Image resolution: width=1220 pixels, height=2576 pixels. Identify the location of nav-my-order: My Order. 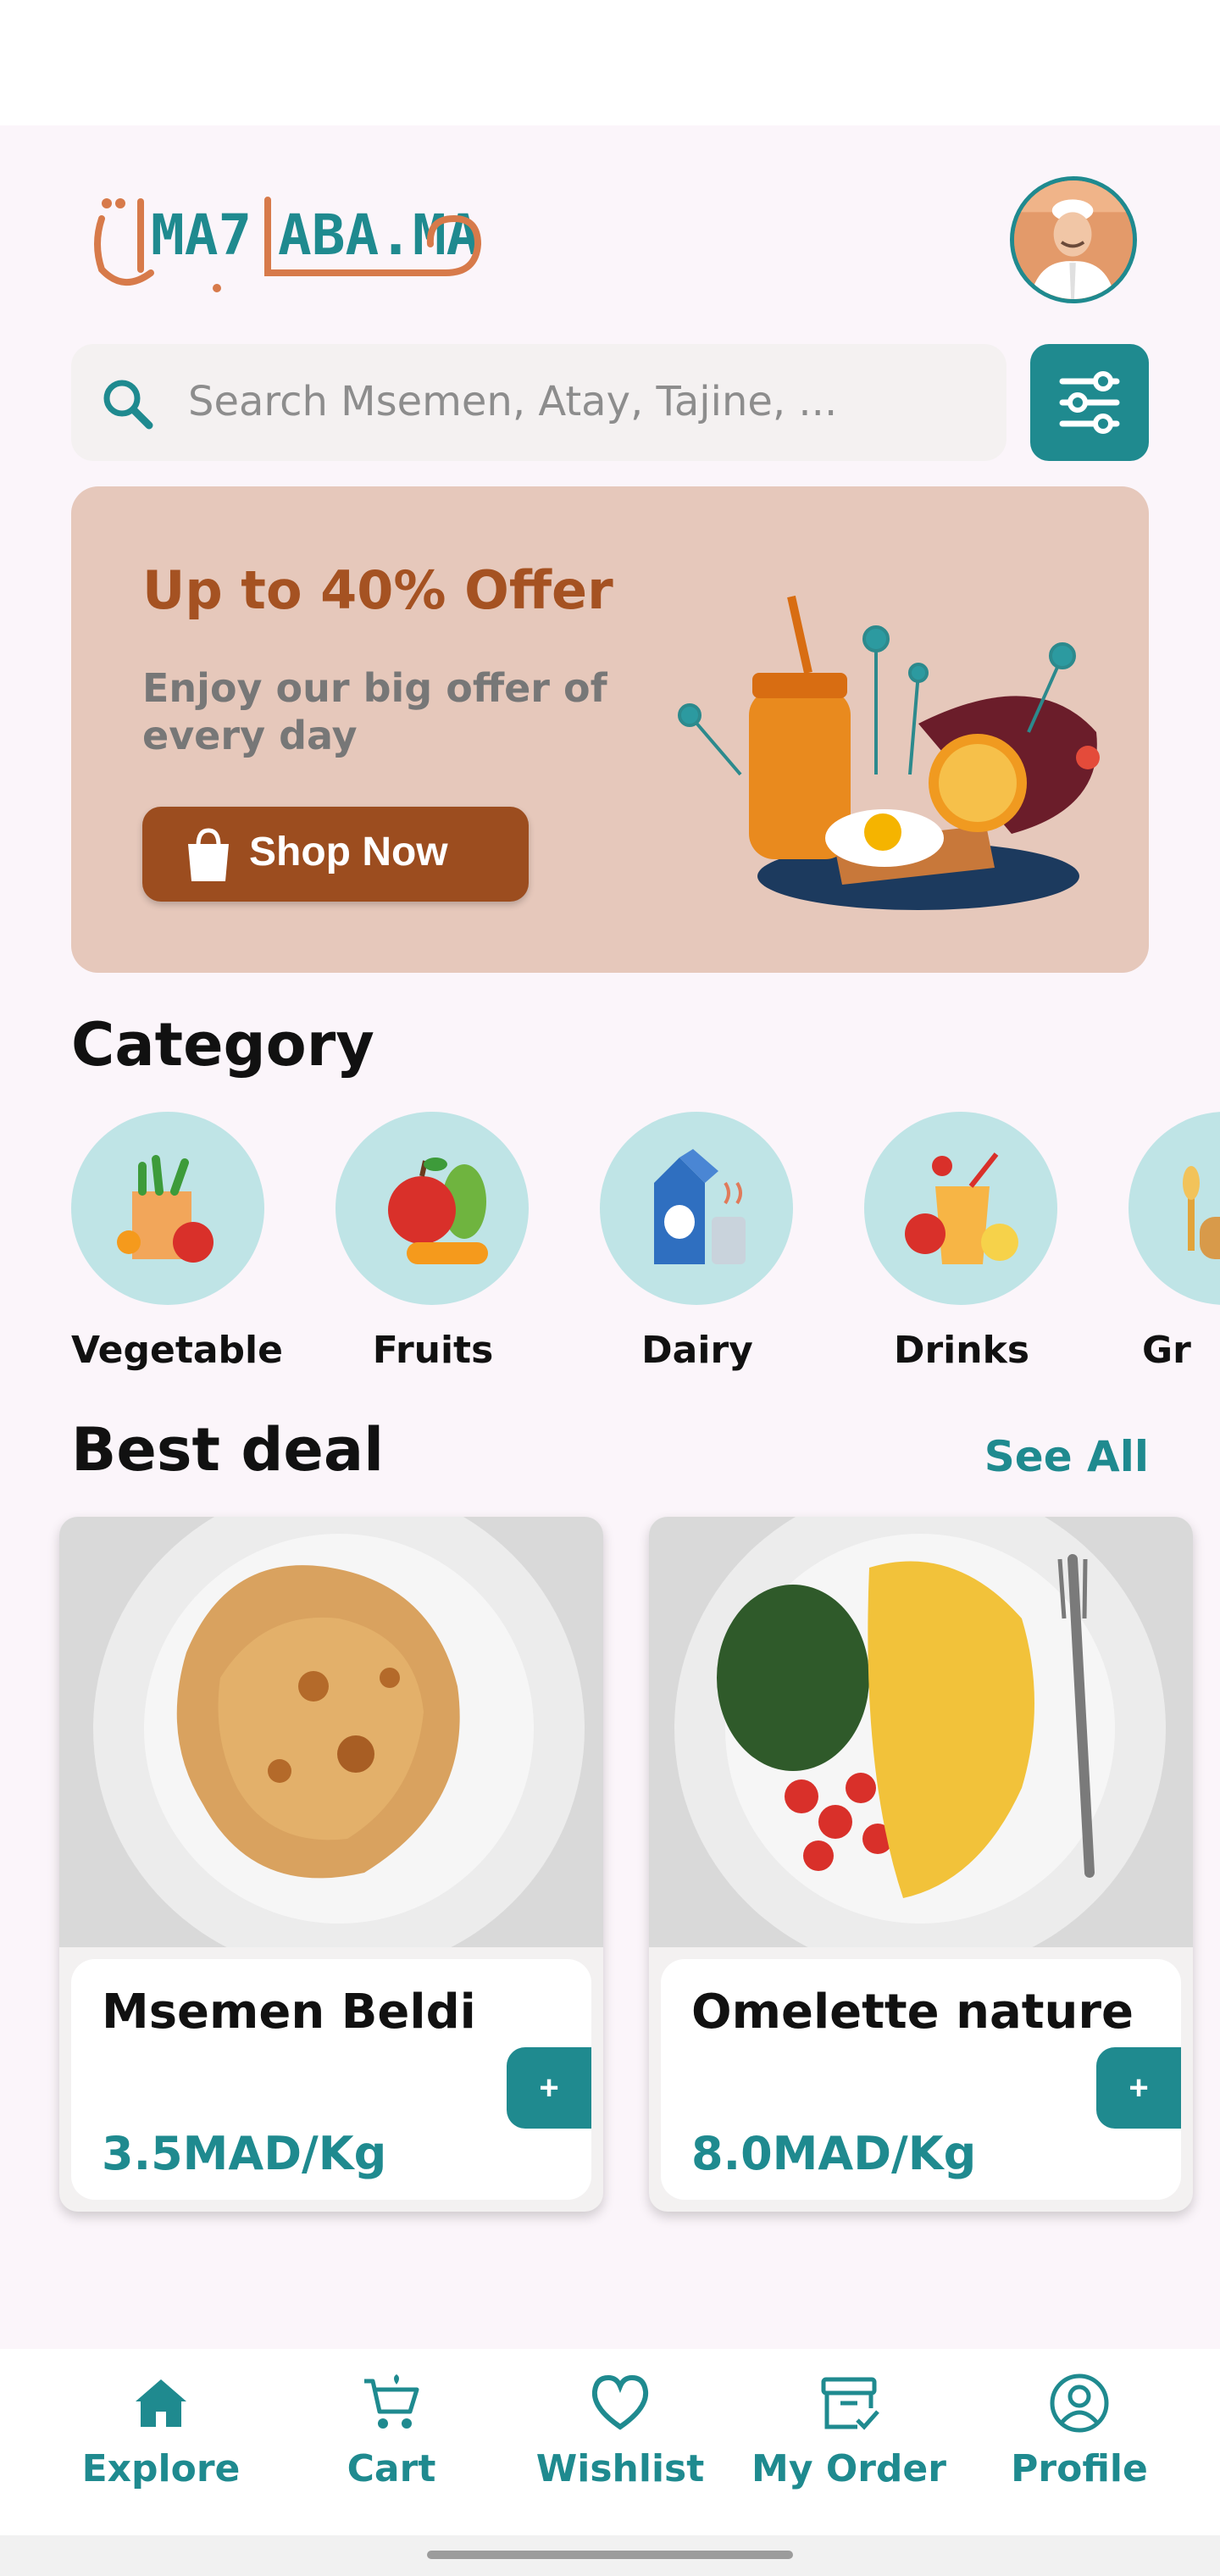
(849, 2430).